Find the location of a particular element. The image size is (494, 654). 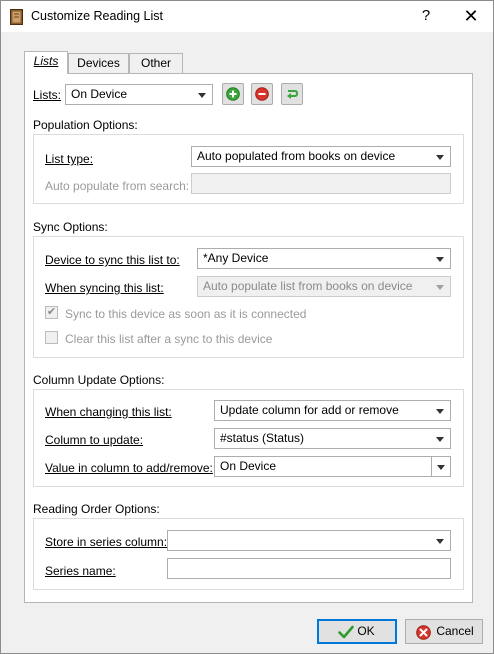

changing-value: Update column for add or remove is located at coordinates (309, 410).